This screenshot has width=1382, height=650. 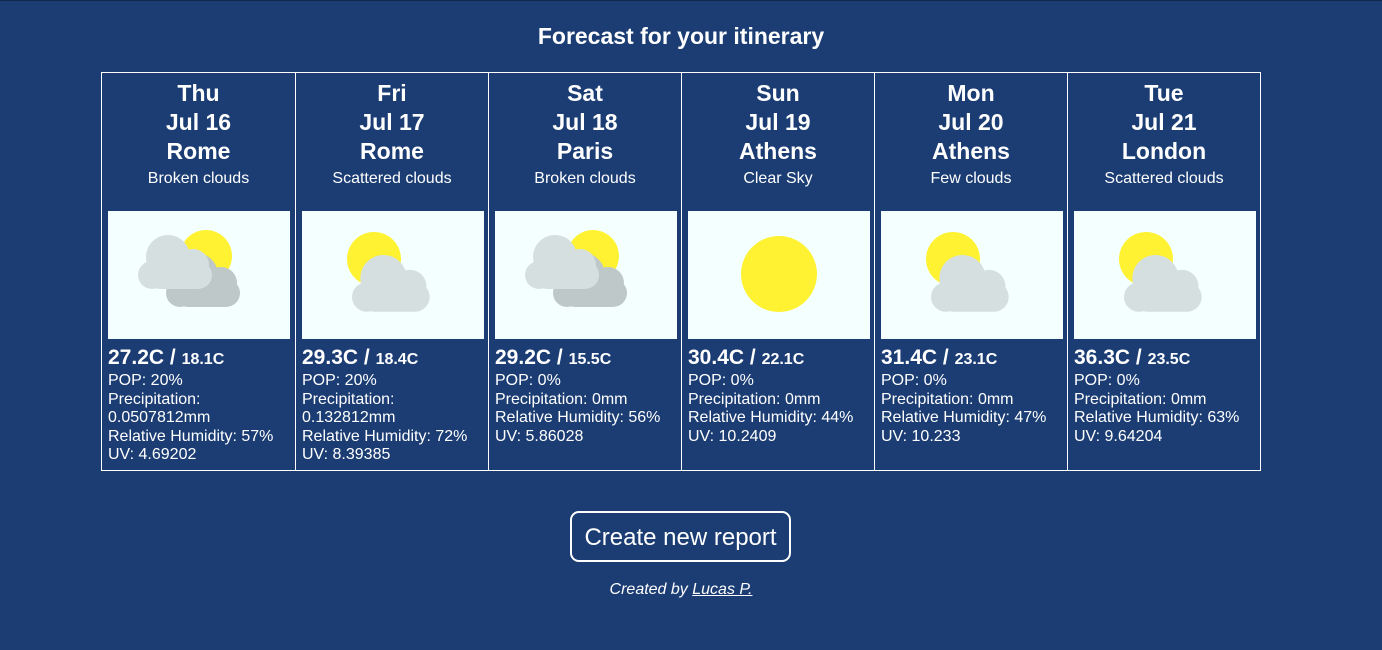 I want to click on uv-index: UV: 5.86028, so click(x=539, y=436).